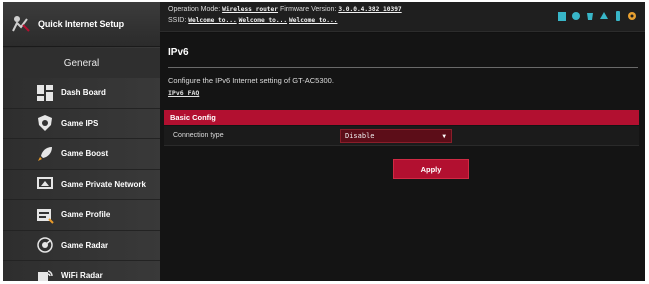 The height and width of the screenshot is (284, 649). Describe the element at coordinates (396, 136) in the screenshot. I see `connection-type-select: Disable ▼` at that location.